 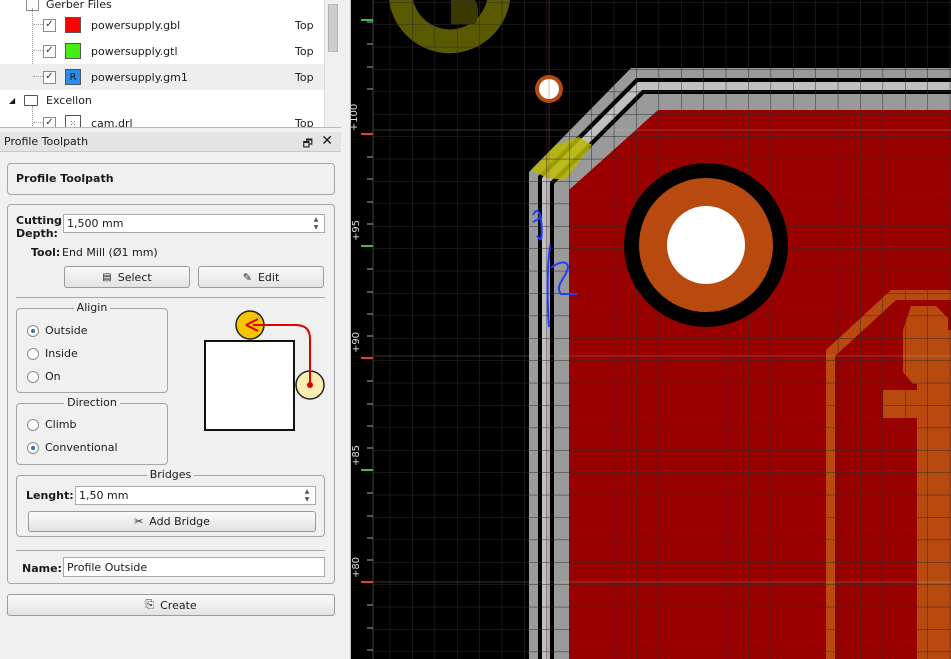 What do you see at coordinates (150, 604) in the screenshot?
I see `create-document-icon: ⎘` at bounding box center [150, 604].